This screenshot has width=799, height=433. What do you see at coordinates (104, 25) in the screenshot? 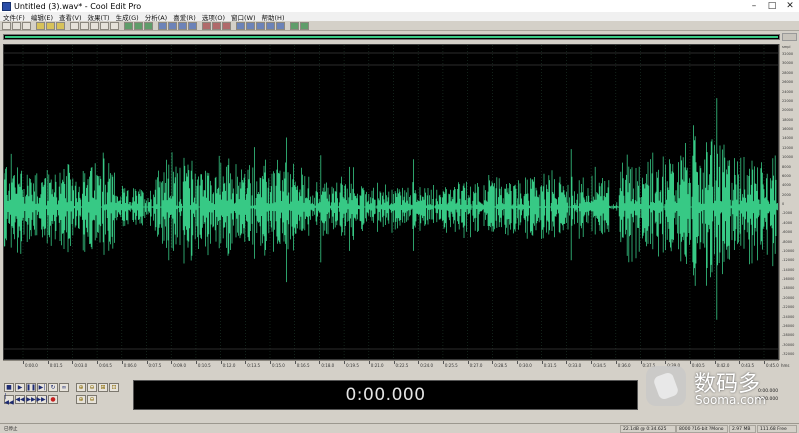
I see `toolbar-mix-icon` at bounding box center [104, 25].